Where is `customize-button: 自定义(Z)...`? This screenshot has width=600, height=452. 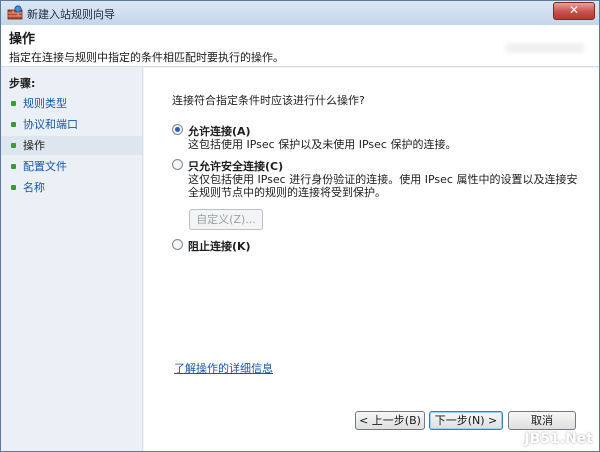 customize-button: 自定义(Z)... is located at coordinates (226, 219).